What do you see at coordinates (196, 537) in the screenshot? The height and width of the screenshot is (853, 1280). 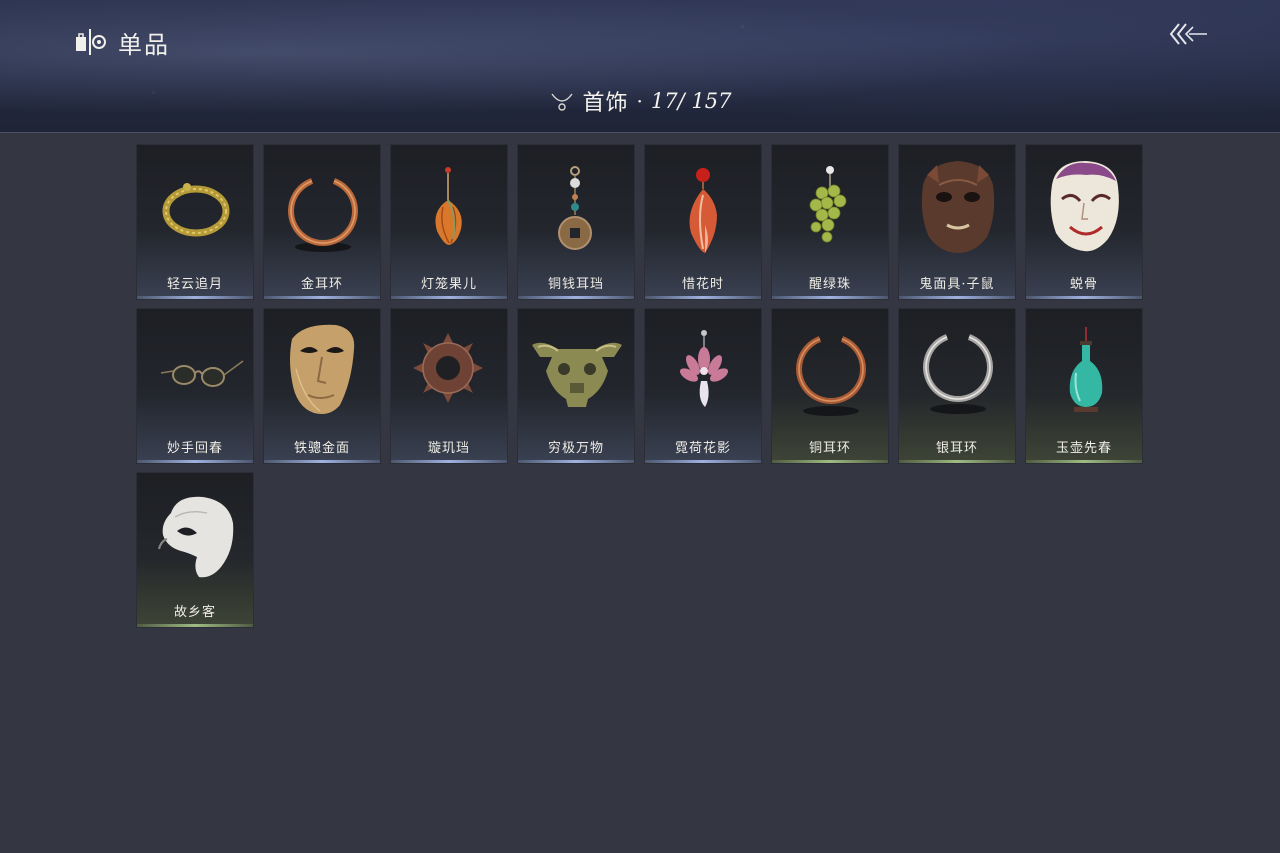 I see `white-mask-icon` at bounding box center [196, 537].